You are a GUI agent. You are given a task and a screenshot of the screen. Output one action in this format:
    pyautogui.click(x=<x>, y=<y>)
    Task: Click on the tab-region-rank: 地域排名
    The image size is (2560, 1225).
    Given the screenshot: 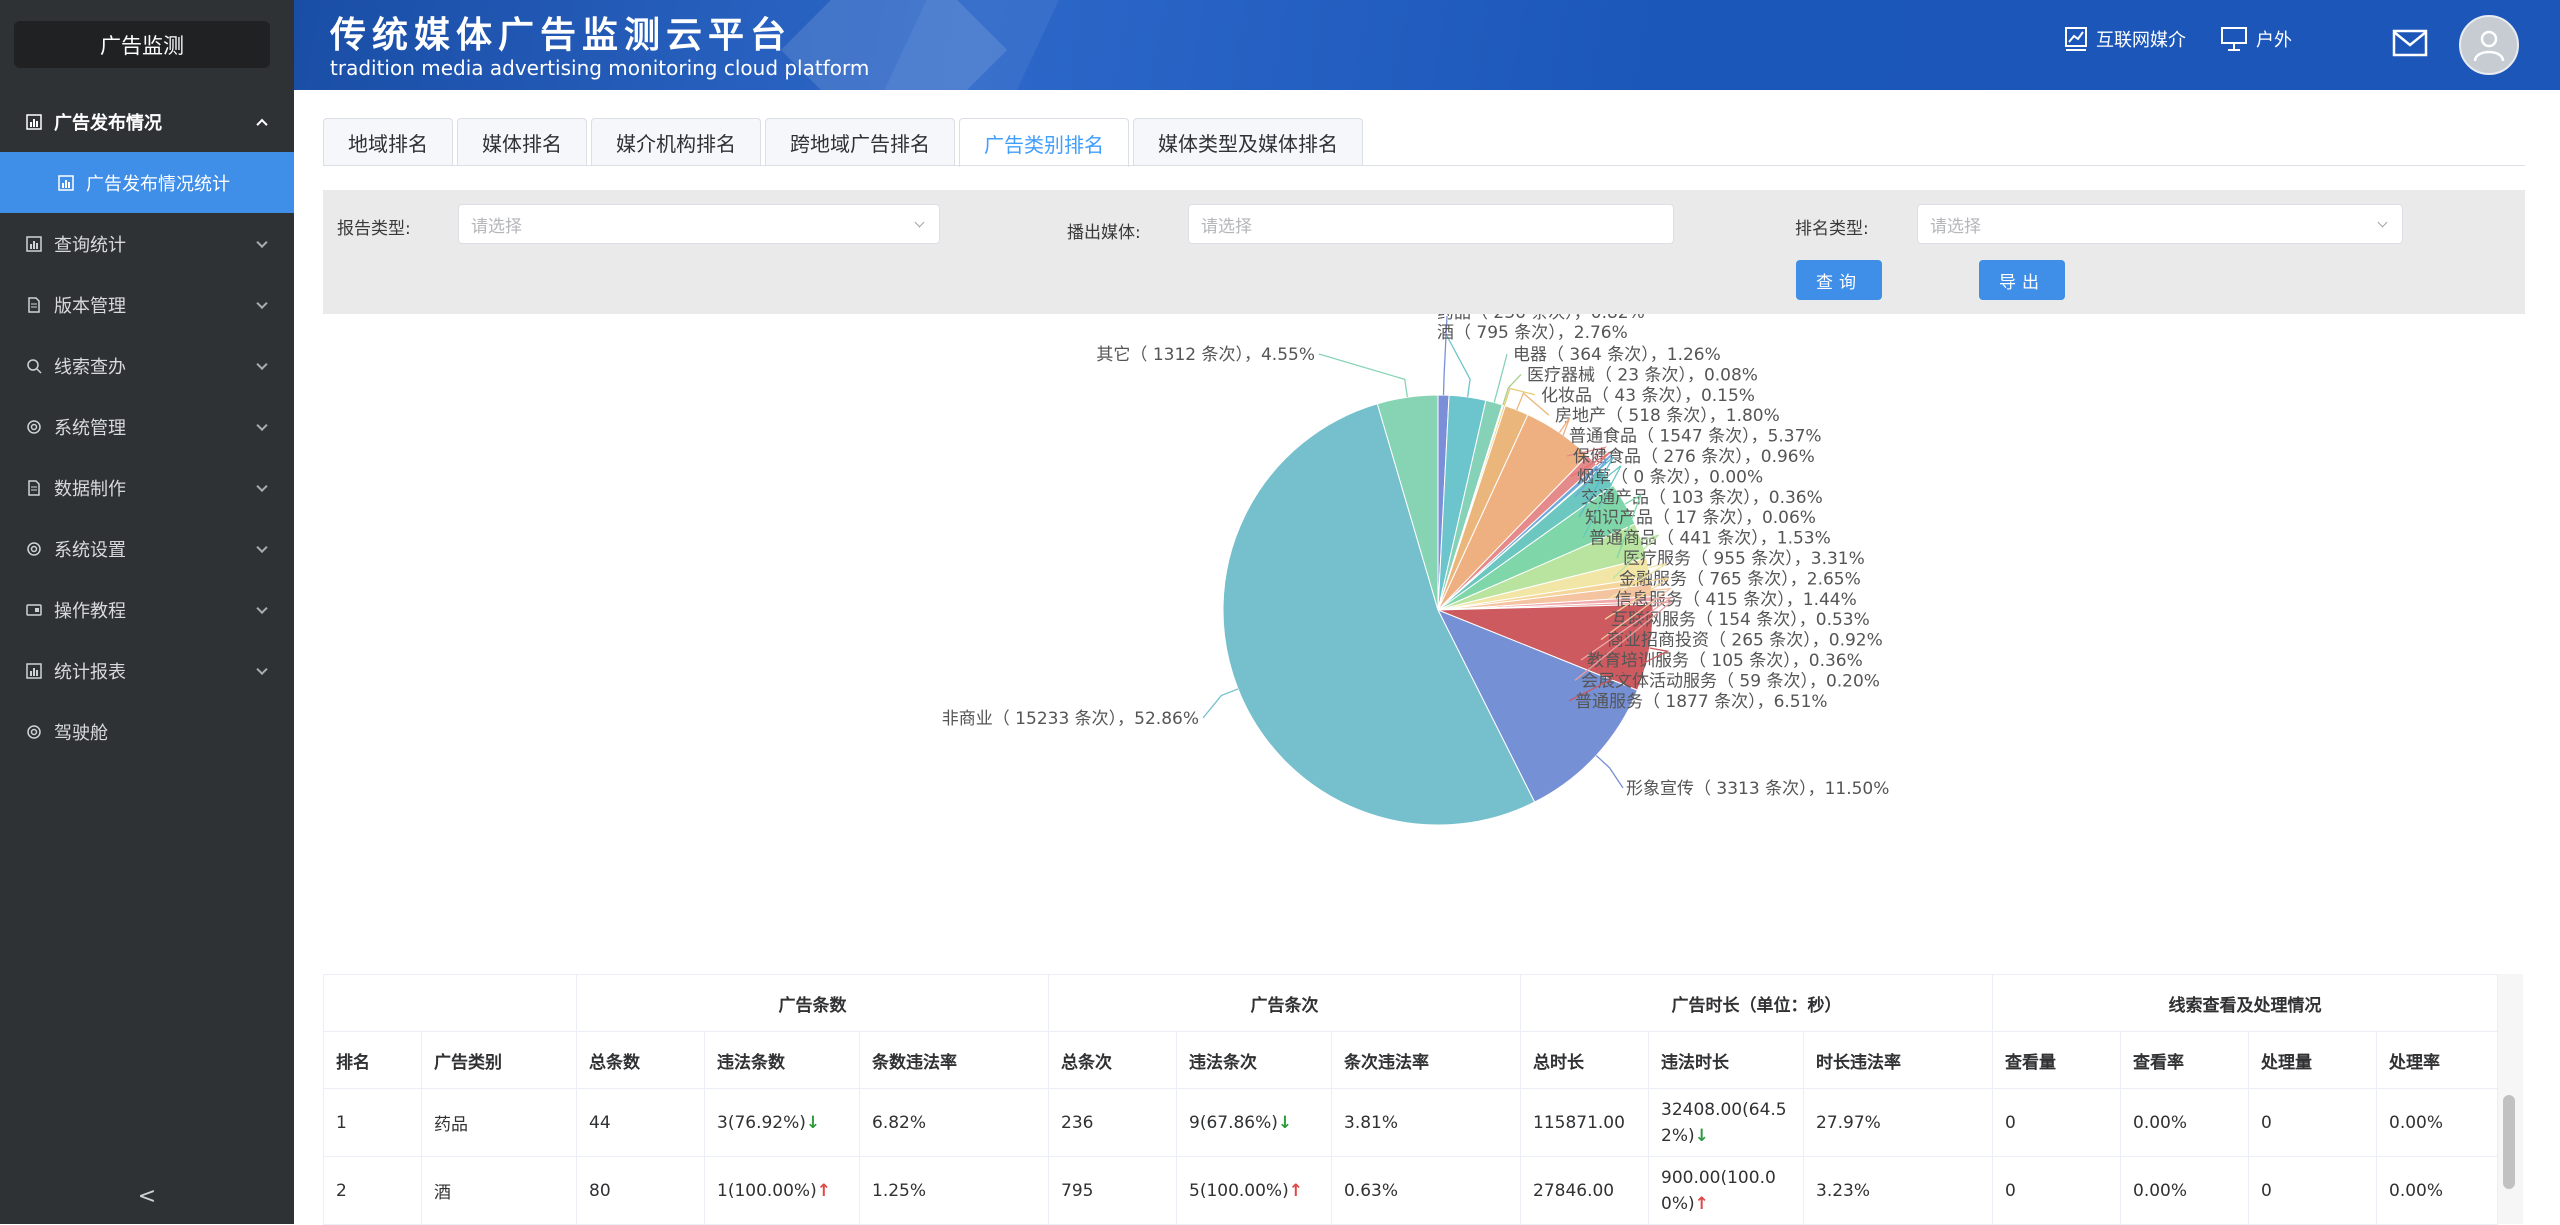 What is the action you would take?
    pyautogui.click(x=388, y=142)
    